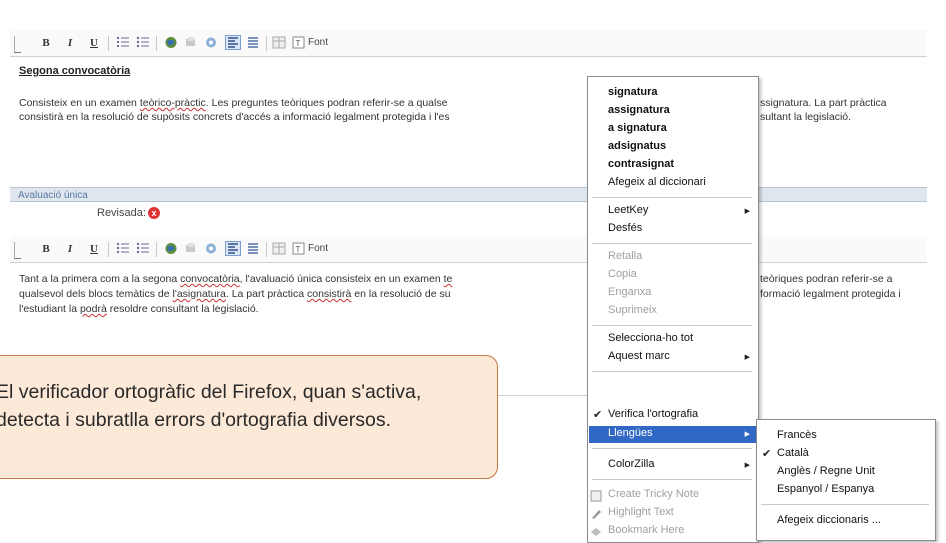 This screenshot has height=543, width=946. I want to click on misspelled-word: convocatòria, so click(210, 279).